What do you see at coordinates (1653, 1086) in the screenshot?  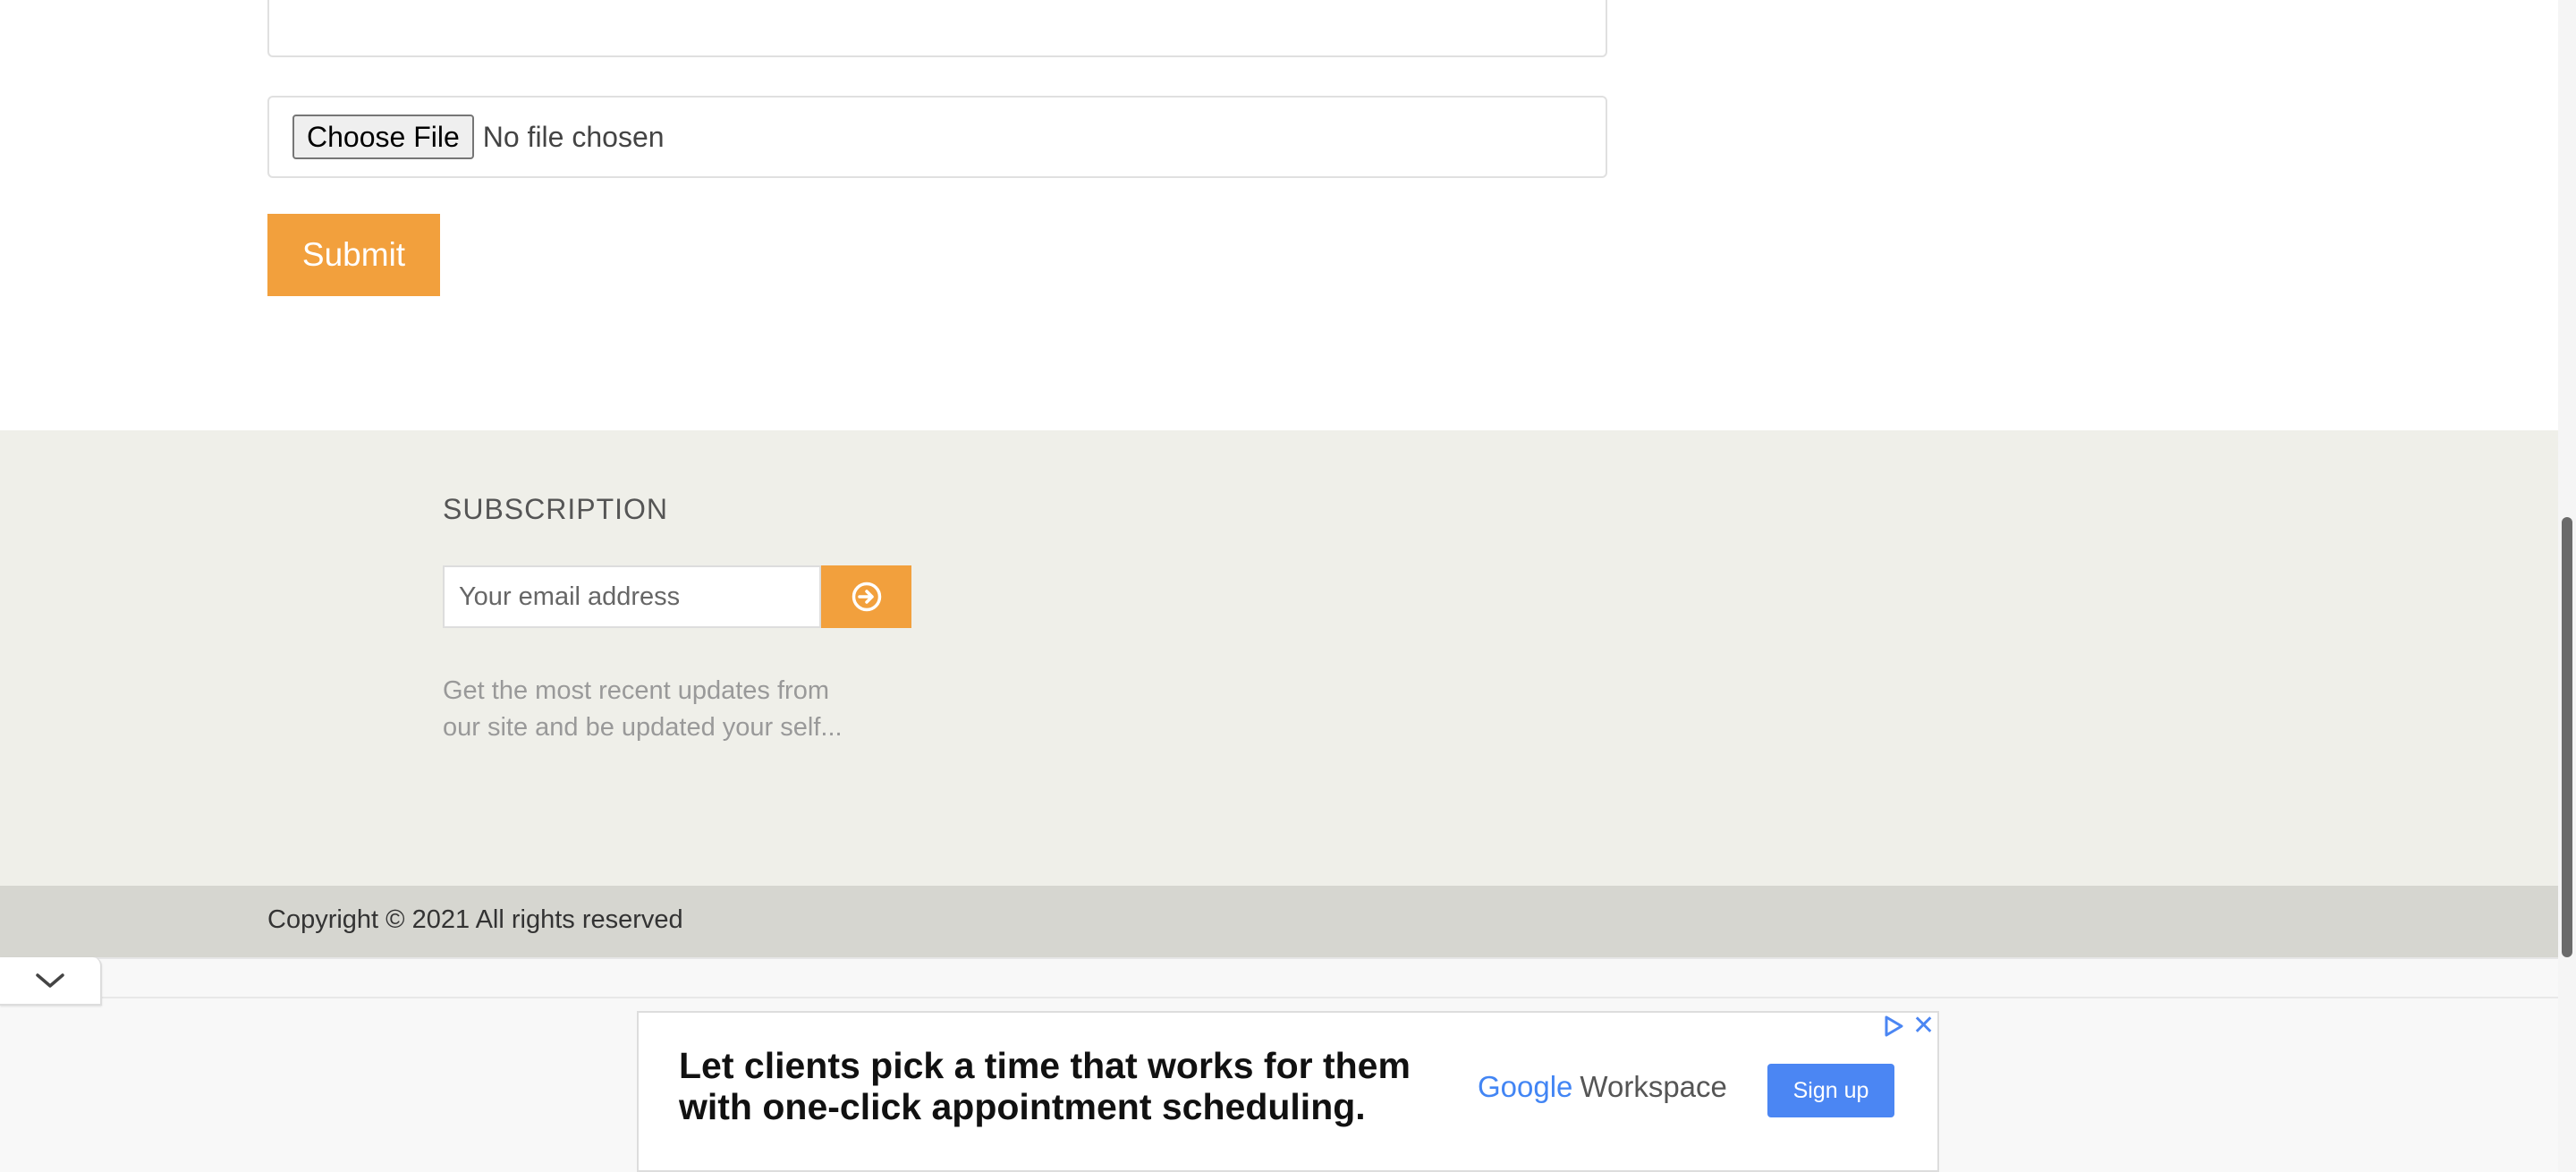 I see `workspace-text: Workspace` at bounding box center [1653, 1086].